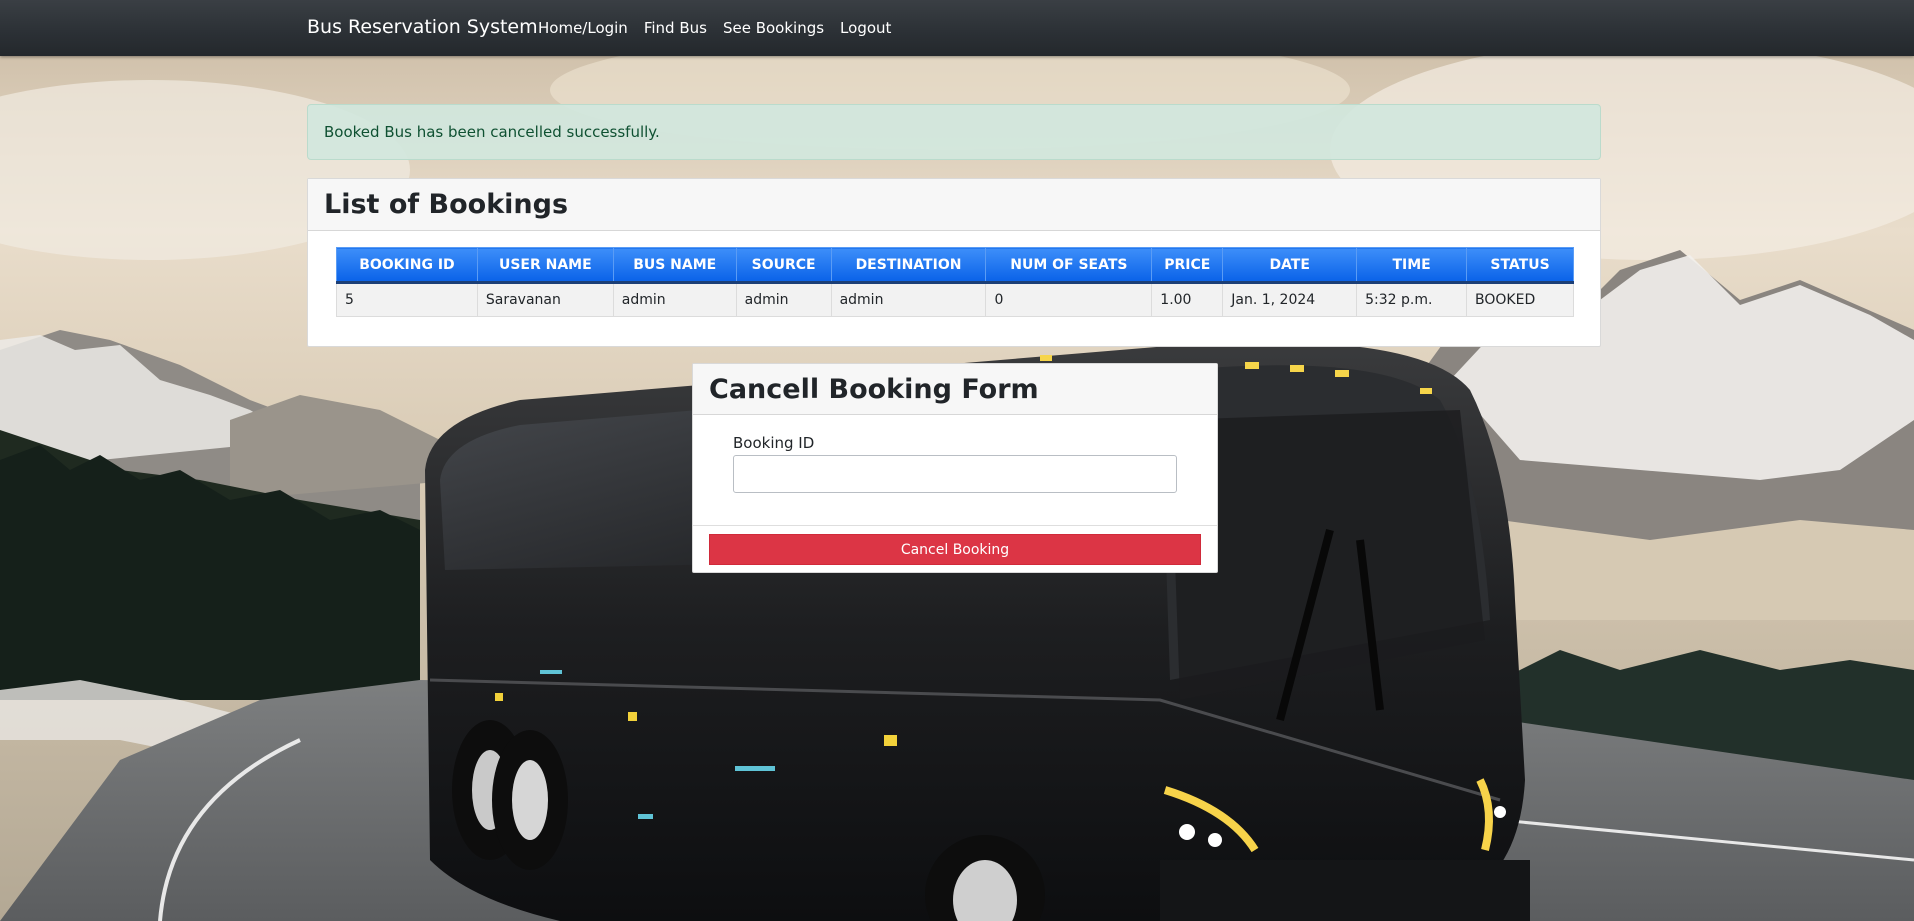 The image size is (1914, 921). I want to click on cell-user-name: Saravanan, so click(545, 299).